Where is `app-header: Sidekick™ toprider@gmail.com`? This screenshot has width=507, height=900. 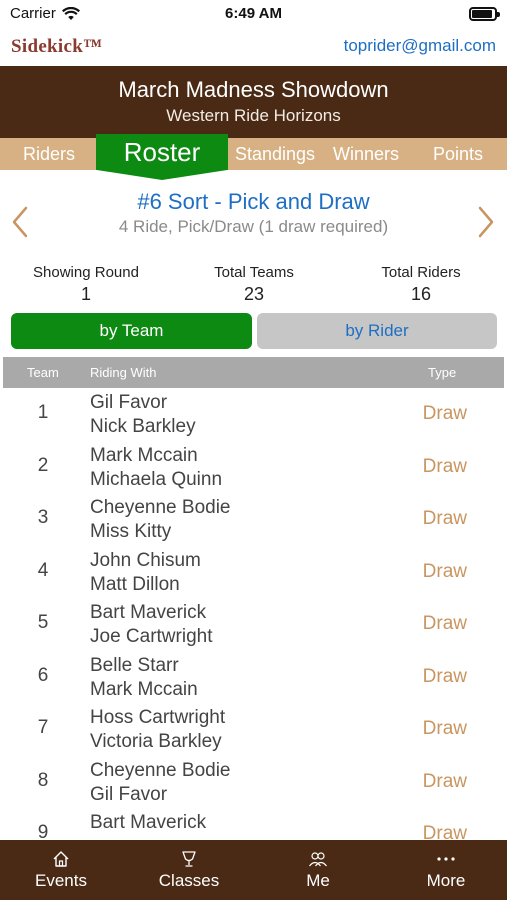 app-header: Sidekick™ toprider@gmail.com is located at coordinates (253, 48).